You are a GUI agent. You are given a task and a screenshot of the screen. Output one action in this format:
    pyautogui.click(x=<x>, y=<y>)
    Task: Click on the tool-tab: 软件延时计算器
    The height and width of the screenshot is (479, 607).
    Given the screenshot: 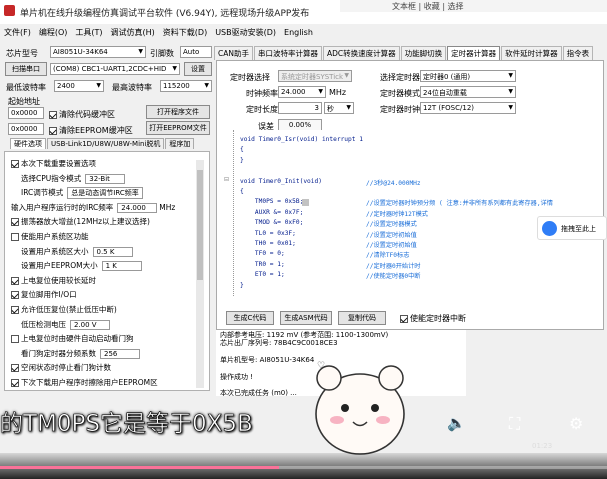 What is the action you would take?
    pyautogui.click(x=531, y=53)
    